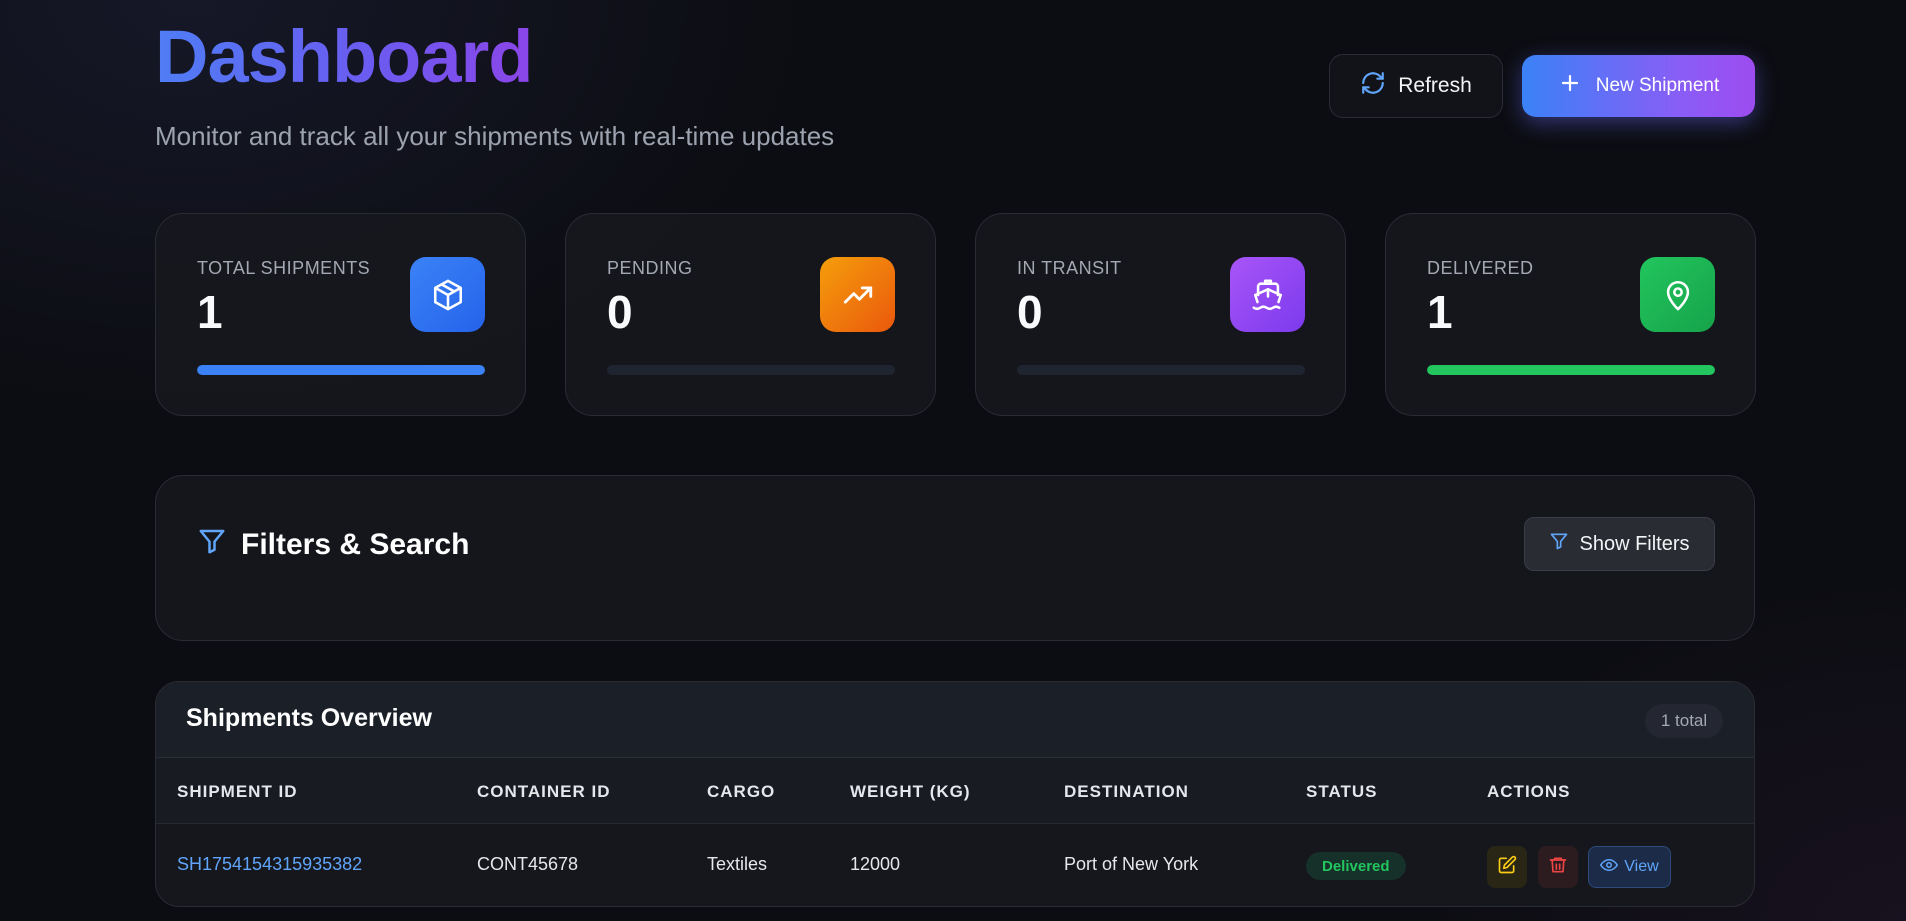  I want to click on stat-label: DELIVERED, so click(1480, 268).